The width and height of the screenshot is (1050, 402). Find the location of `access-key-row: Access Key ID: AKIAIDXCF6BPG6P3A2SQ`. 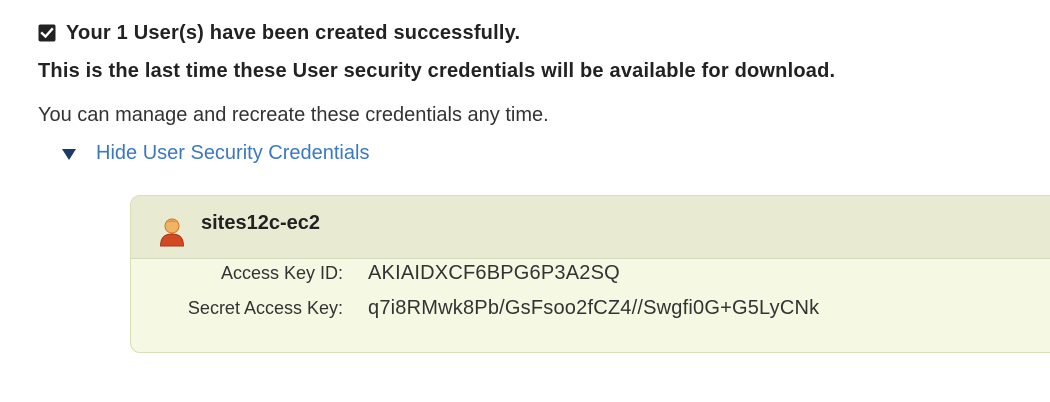

access-key-row: Access Key ID: AKIAIDXCF6BPG6P3A2SQ is located at coordinates (375, 273).